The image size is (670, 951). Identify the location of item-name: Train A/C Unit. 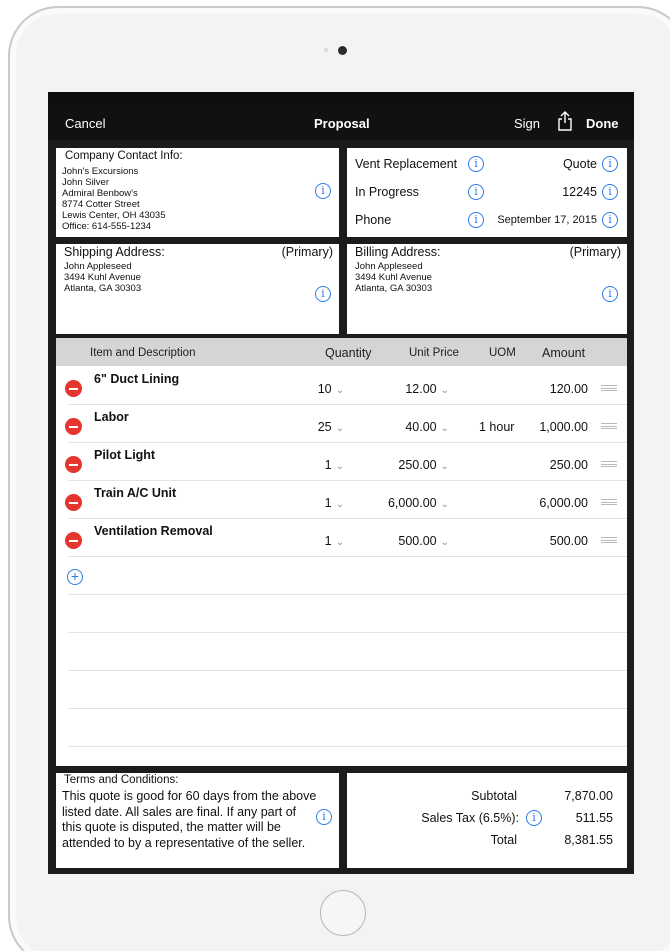
(135, 493).